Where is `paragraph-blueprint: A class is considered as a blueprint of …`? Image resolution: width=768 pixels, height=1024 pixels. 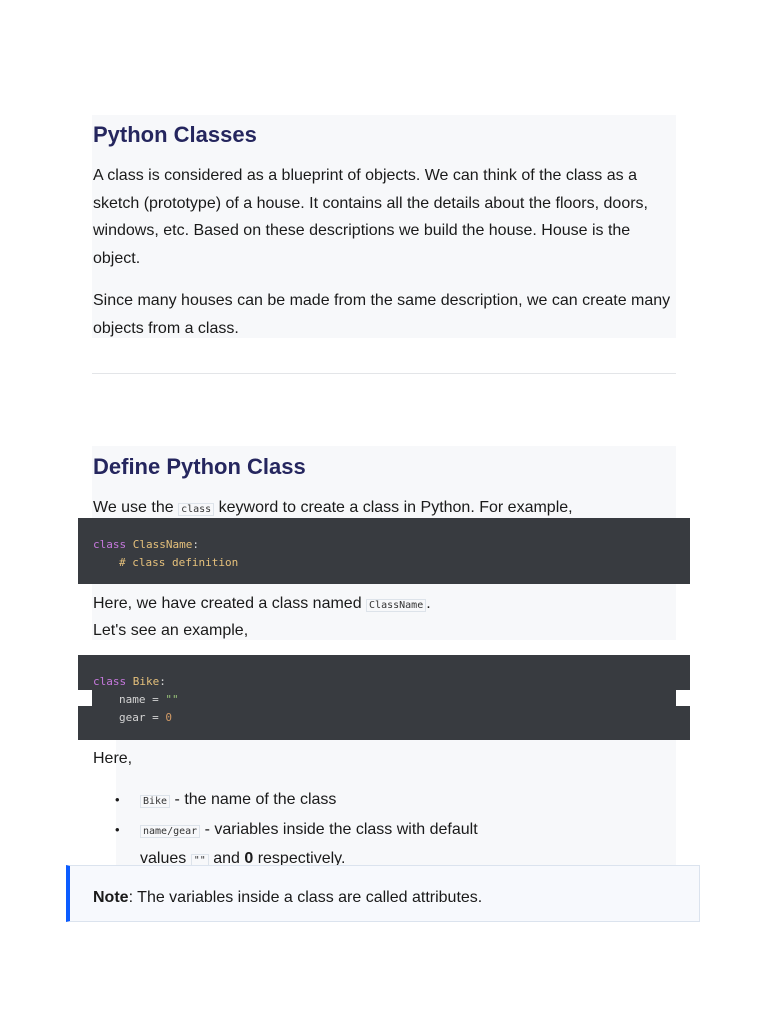 paragraph-blueprint: A class is considered as a blueprint of … is located at coordinates (370, 217).